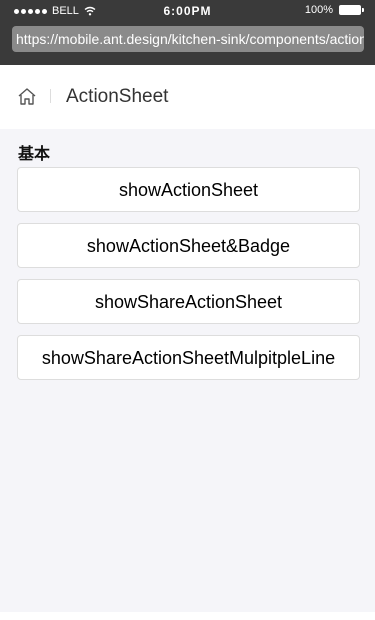  What do you see at coordinates (34, 154) in the screenshot?
I see `section-title: 基本` at bounding box center [34, 154].